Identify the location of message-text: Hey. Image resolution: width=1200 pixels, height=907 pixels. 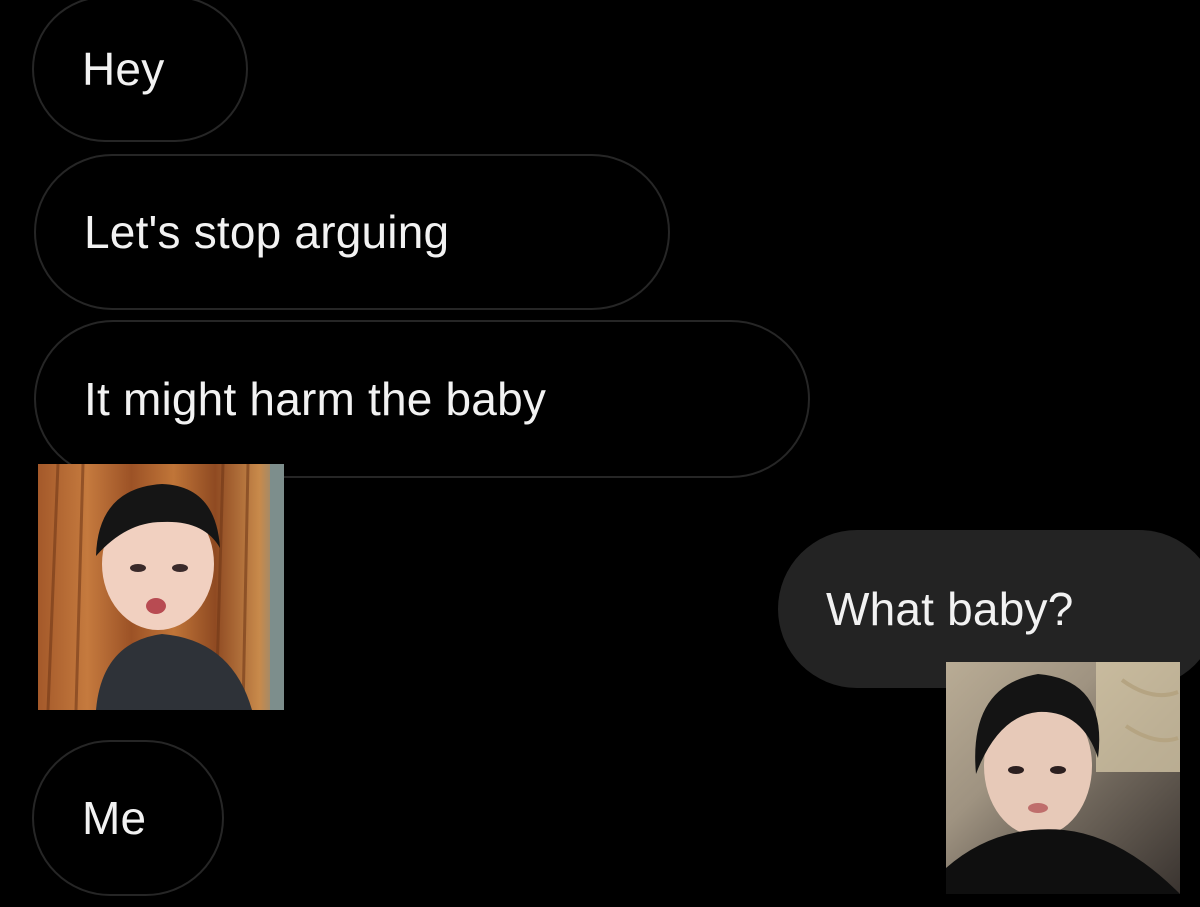
(123, 69).